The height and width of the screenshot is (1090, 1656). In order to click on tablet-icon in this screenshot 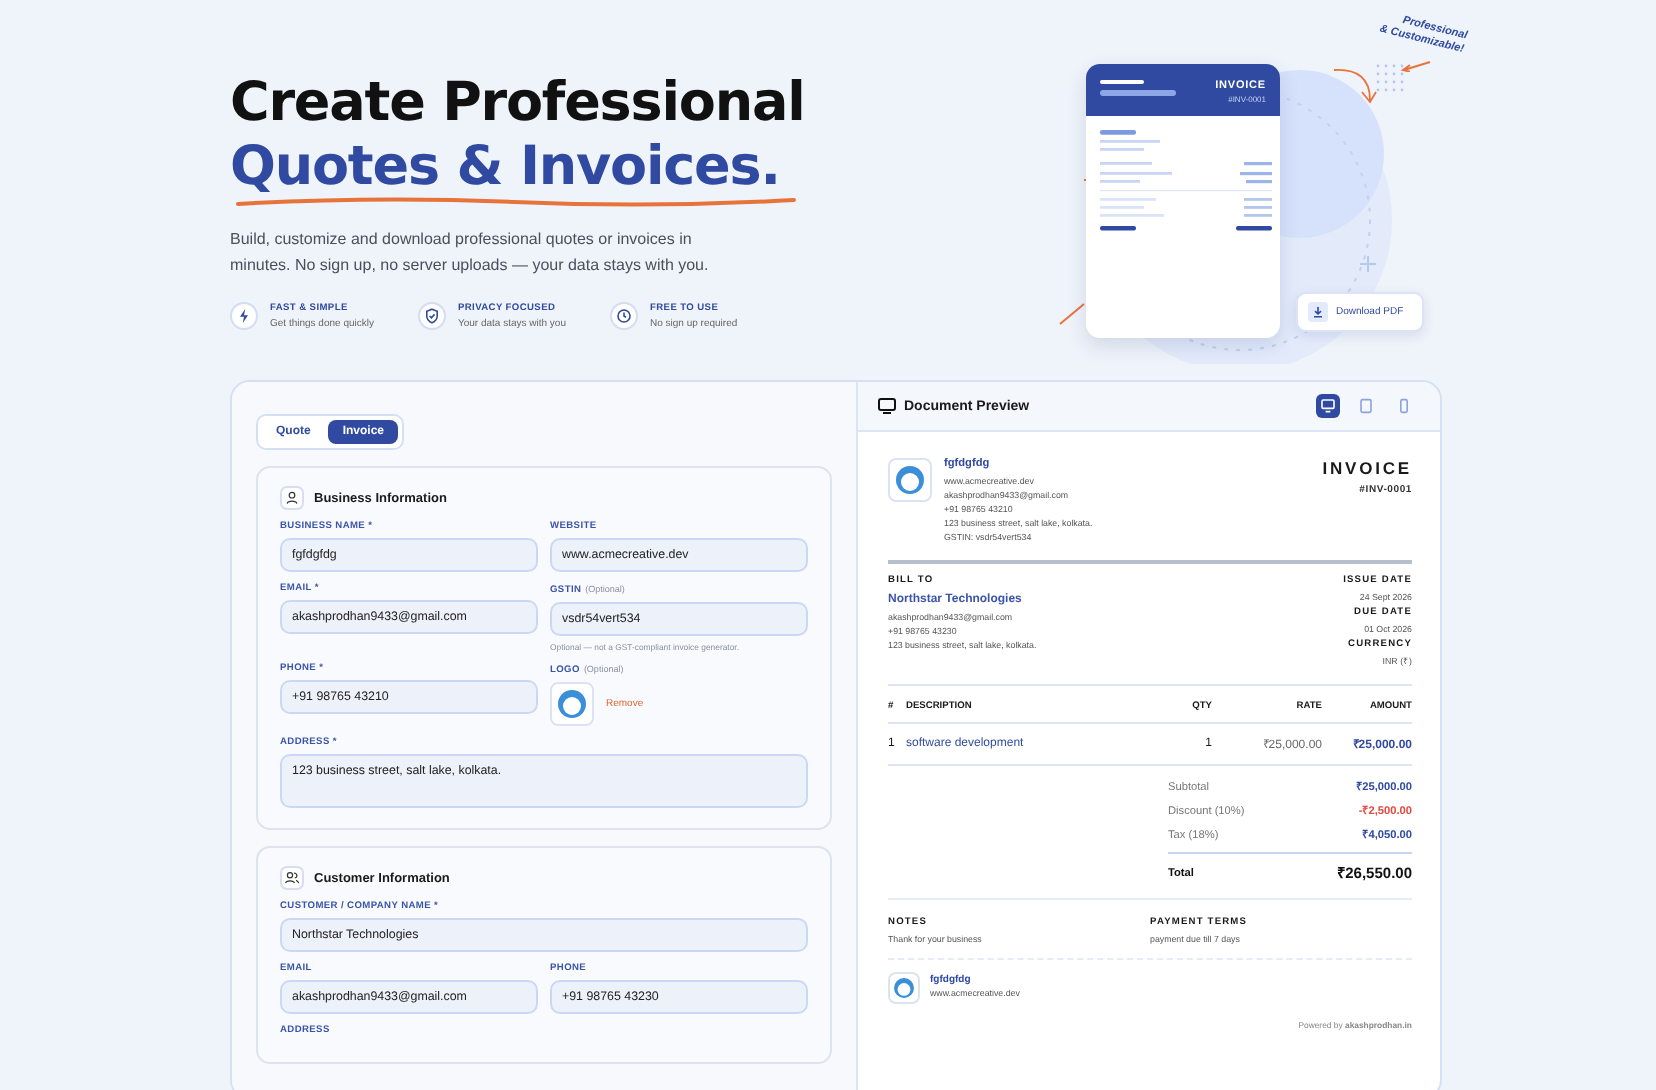, I will do `click(1366, 406)`.